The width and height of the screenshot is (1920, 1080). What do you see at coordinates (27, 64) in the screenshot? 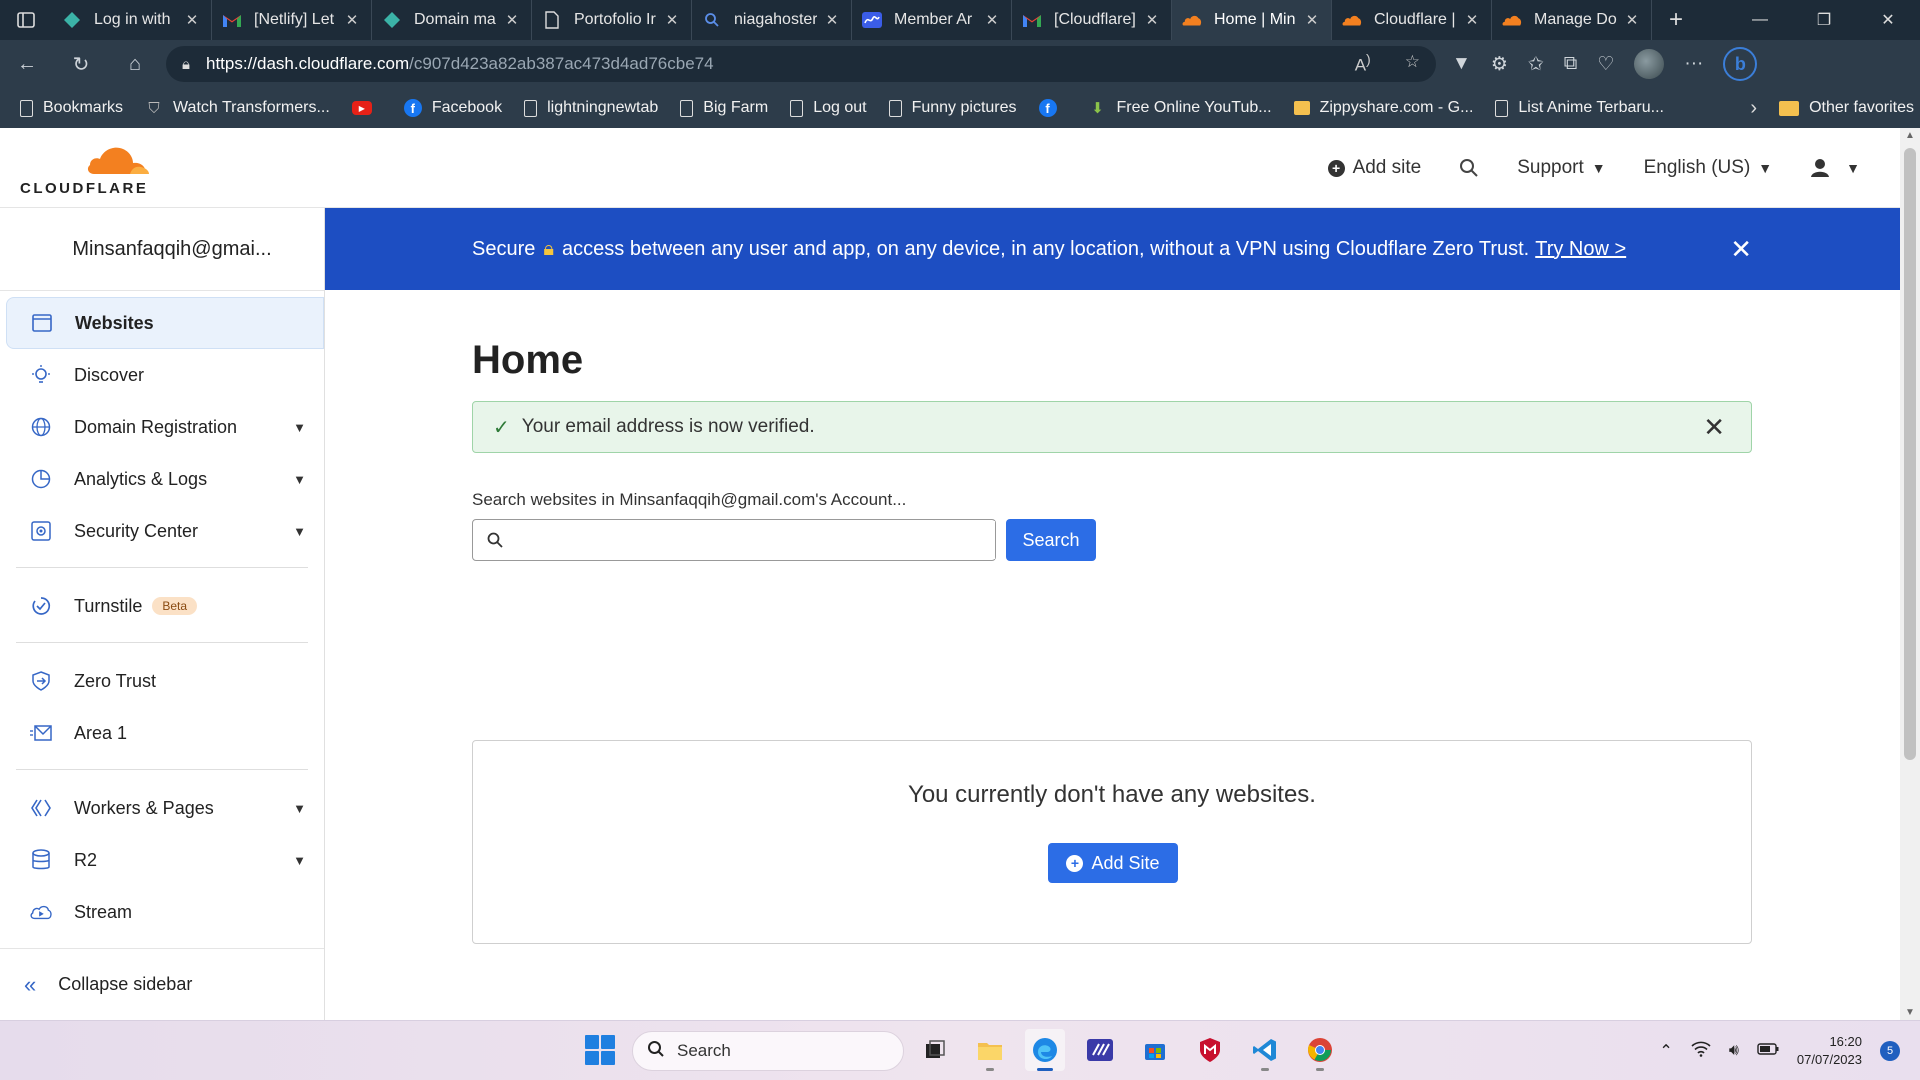
I see `back-button: ←` at bounding box center [27, 64].